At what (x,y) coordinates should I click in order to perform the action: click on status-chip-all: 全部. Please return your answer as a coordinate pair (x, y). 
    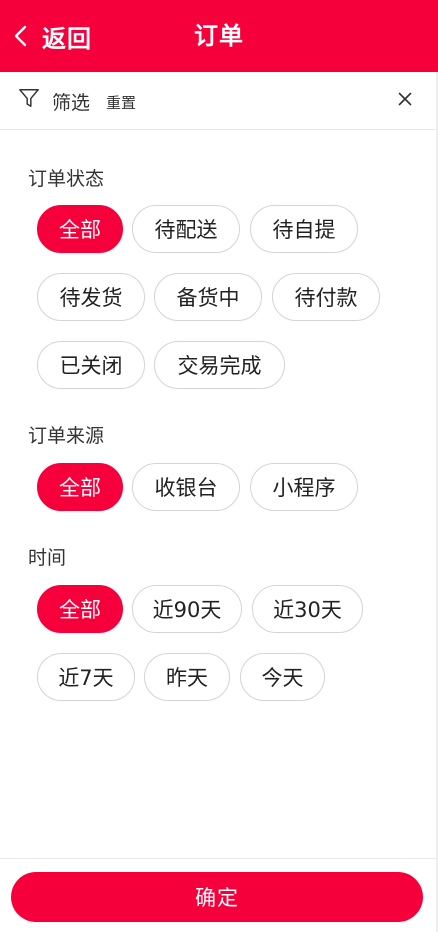
    Looking at the image, I should click on (80, 229).